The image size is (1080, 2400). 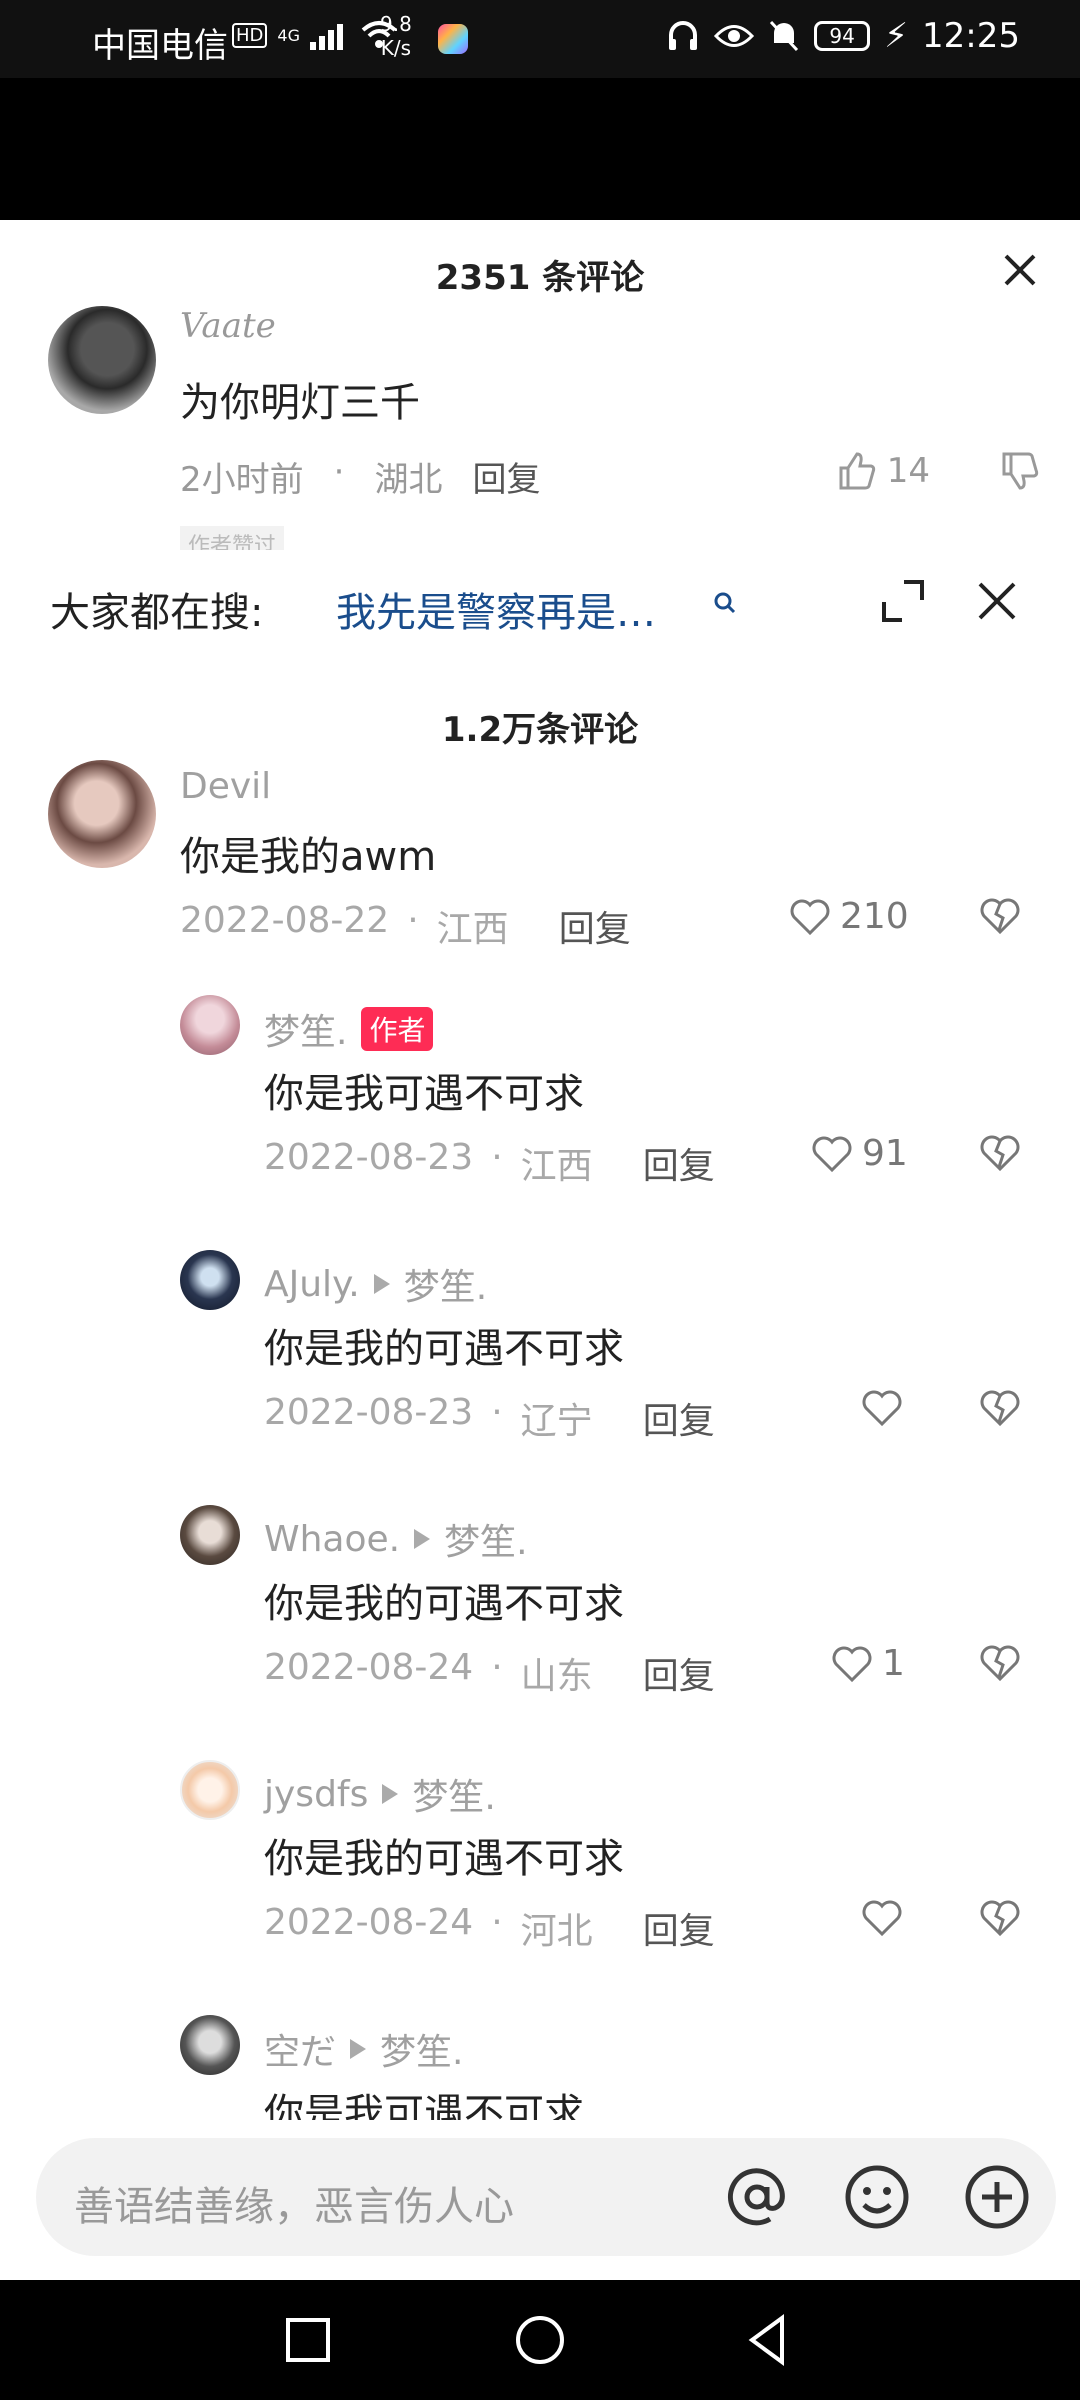 I want to click on comment-input: 善语结善缘，恶言伤人心, so click(x=546, y=2197).